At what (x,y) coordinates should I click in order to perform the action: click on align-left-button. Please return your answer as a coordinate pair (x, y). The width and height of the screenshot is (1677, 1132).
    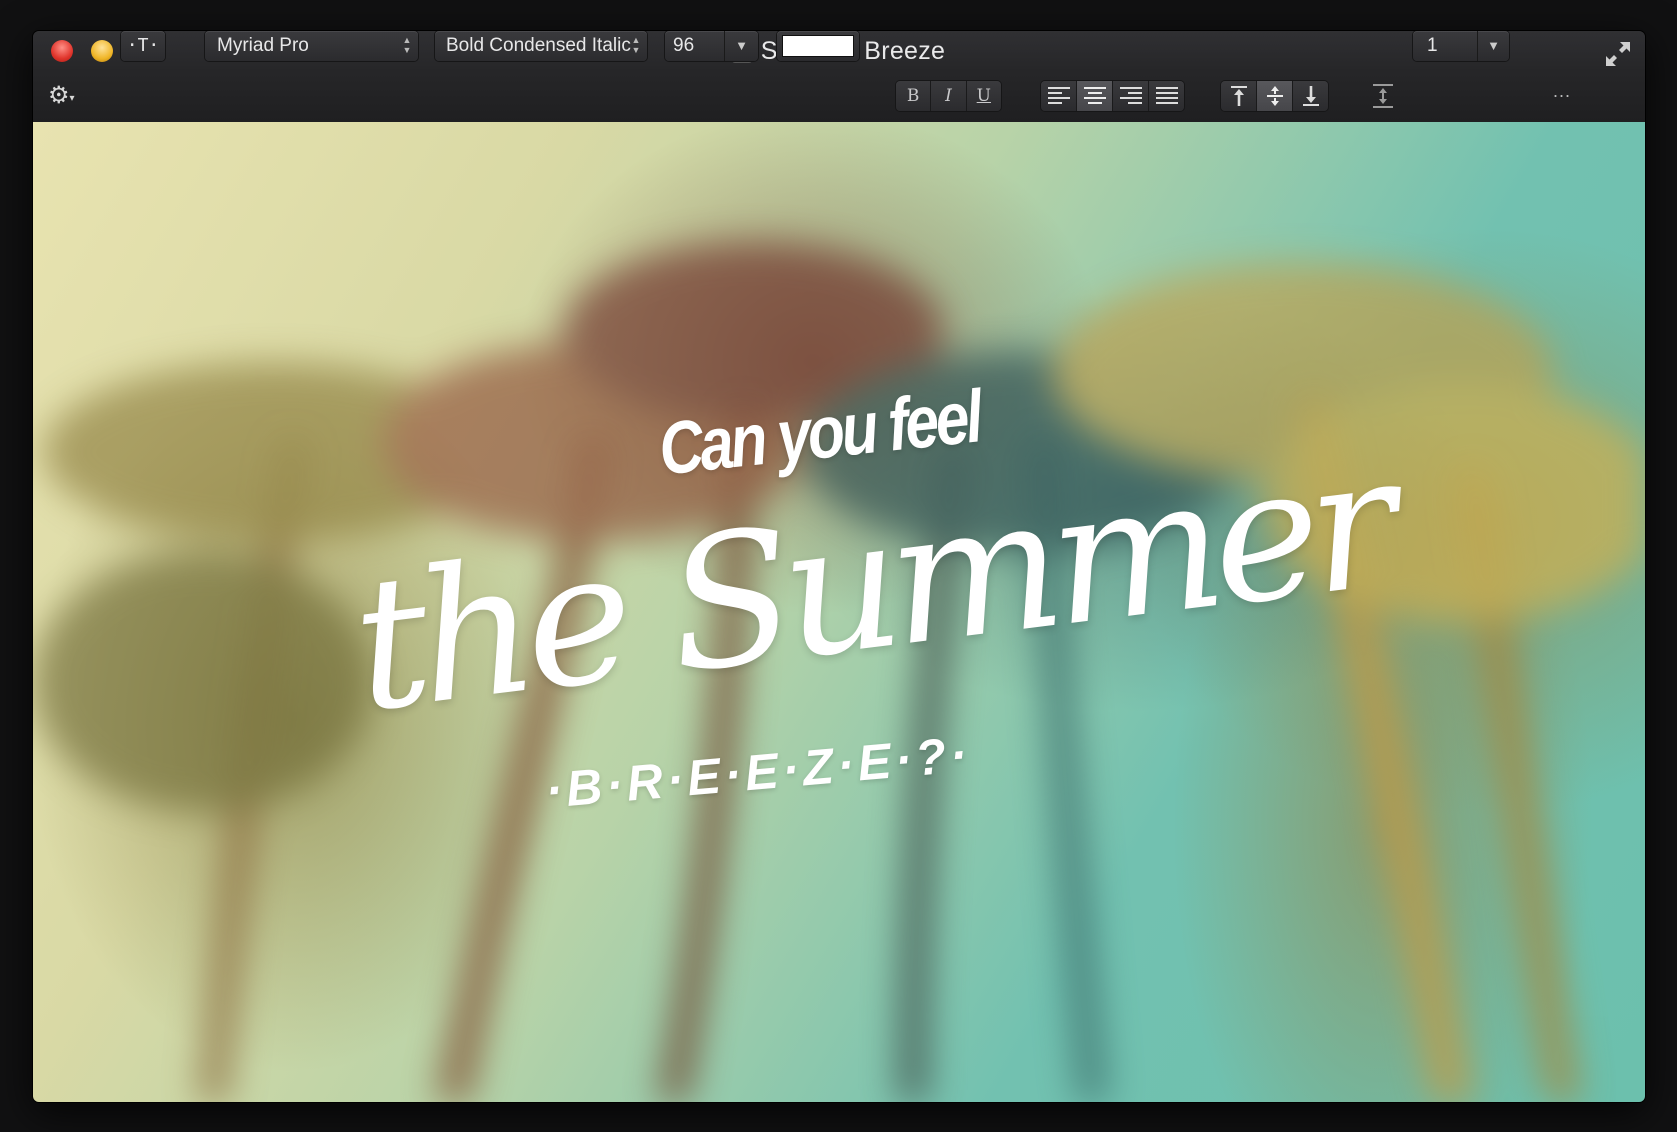
    Looking at the image, I should click on (1059, 96).